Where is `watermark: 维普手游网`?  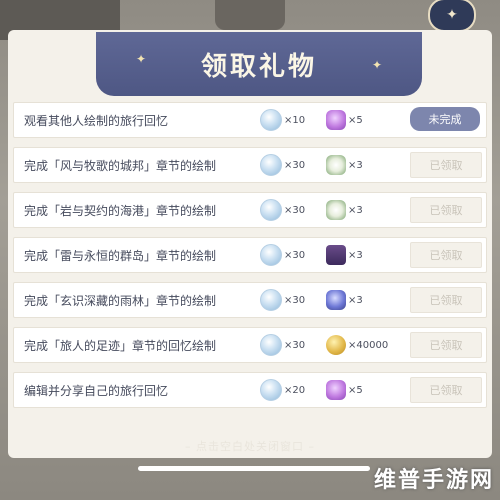
watermark: 维普手游网 is located at coordinates (433, 480).